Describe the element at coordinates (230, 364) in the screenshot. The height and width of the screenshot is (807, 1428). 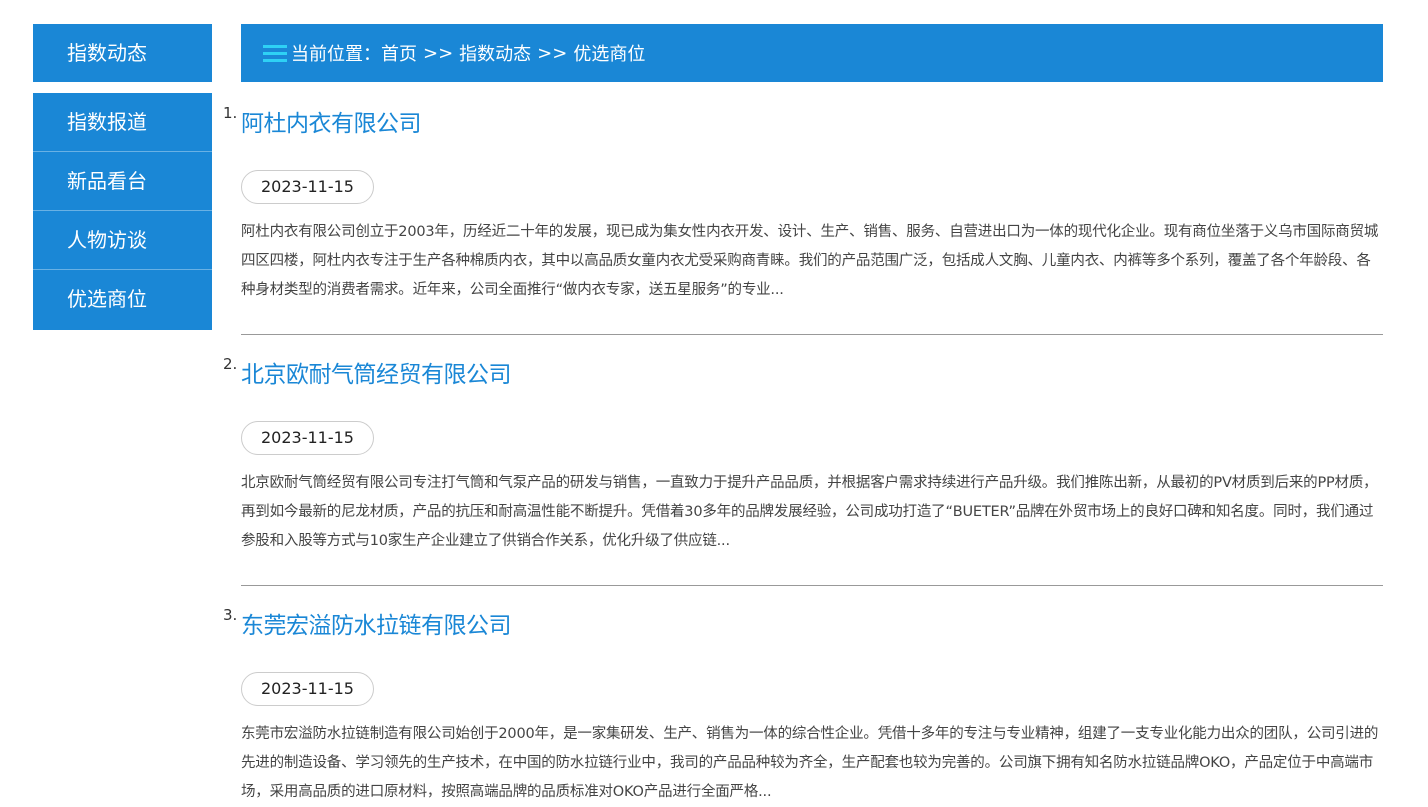
I see `item-number: 2.` at that location.